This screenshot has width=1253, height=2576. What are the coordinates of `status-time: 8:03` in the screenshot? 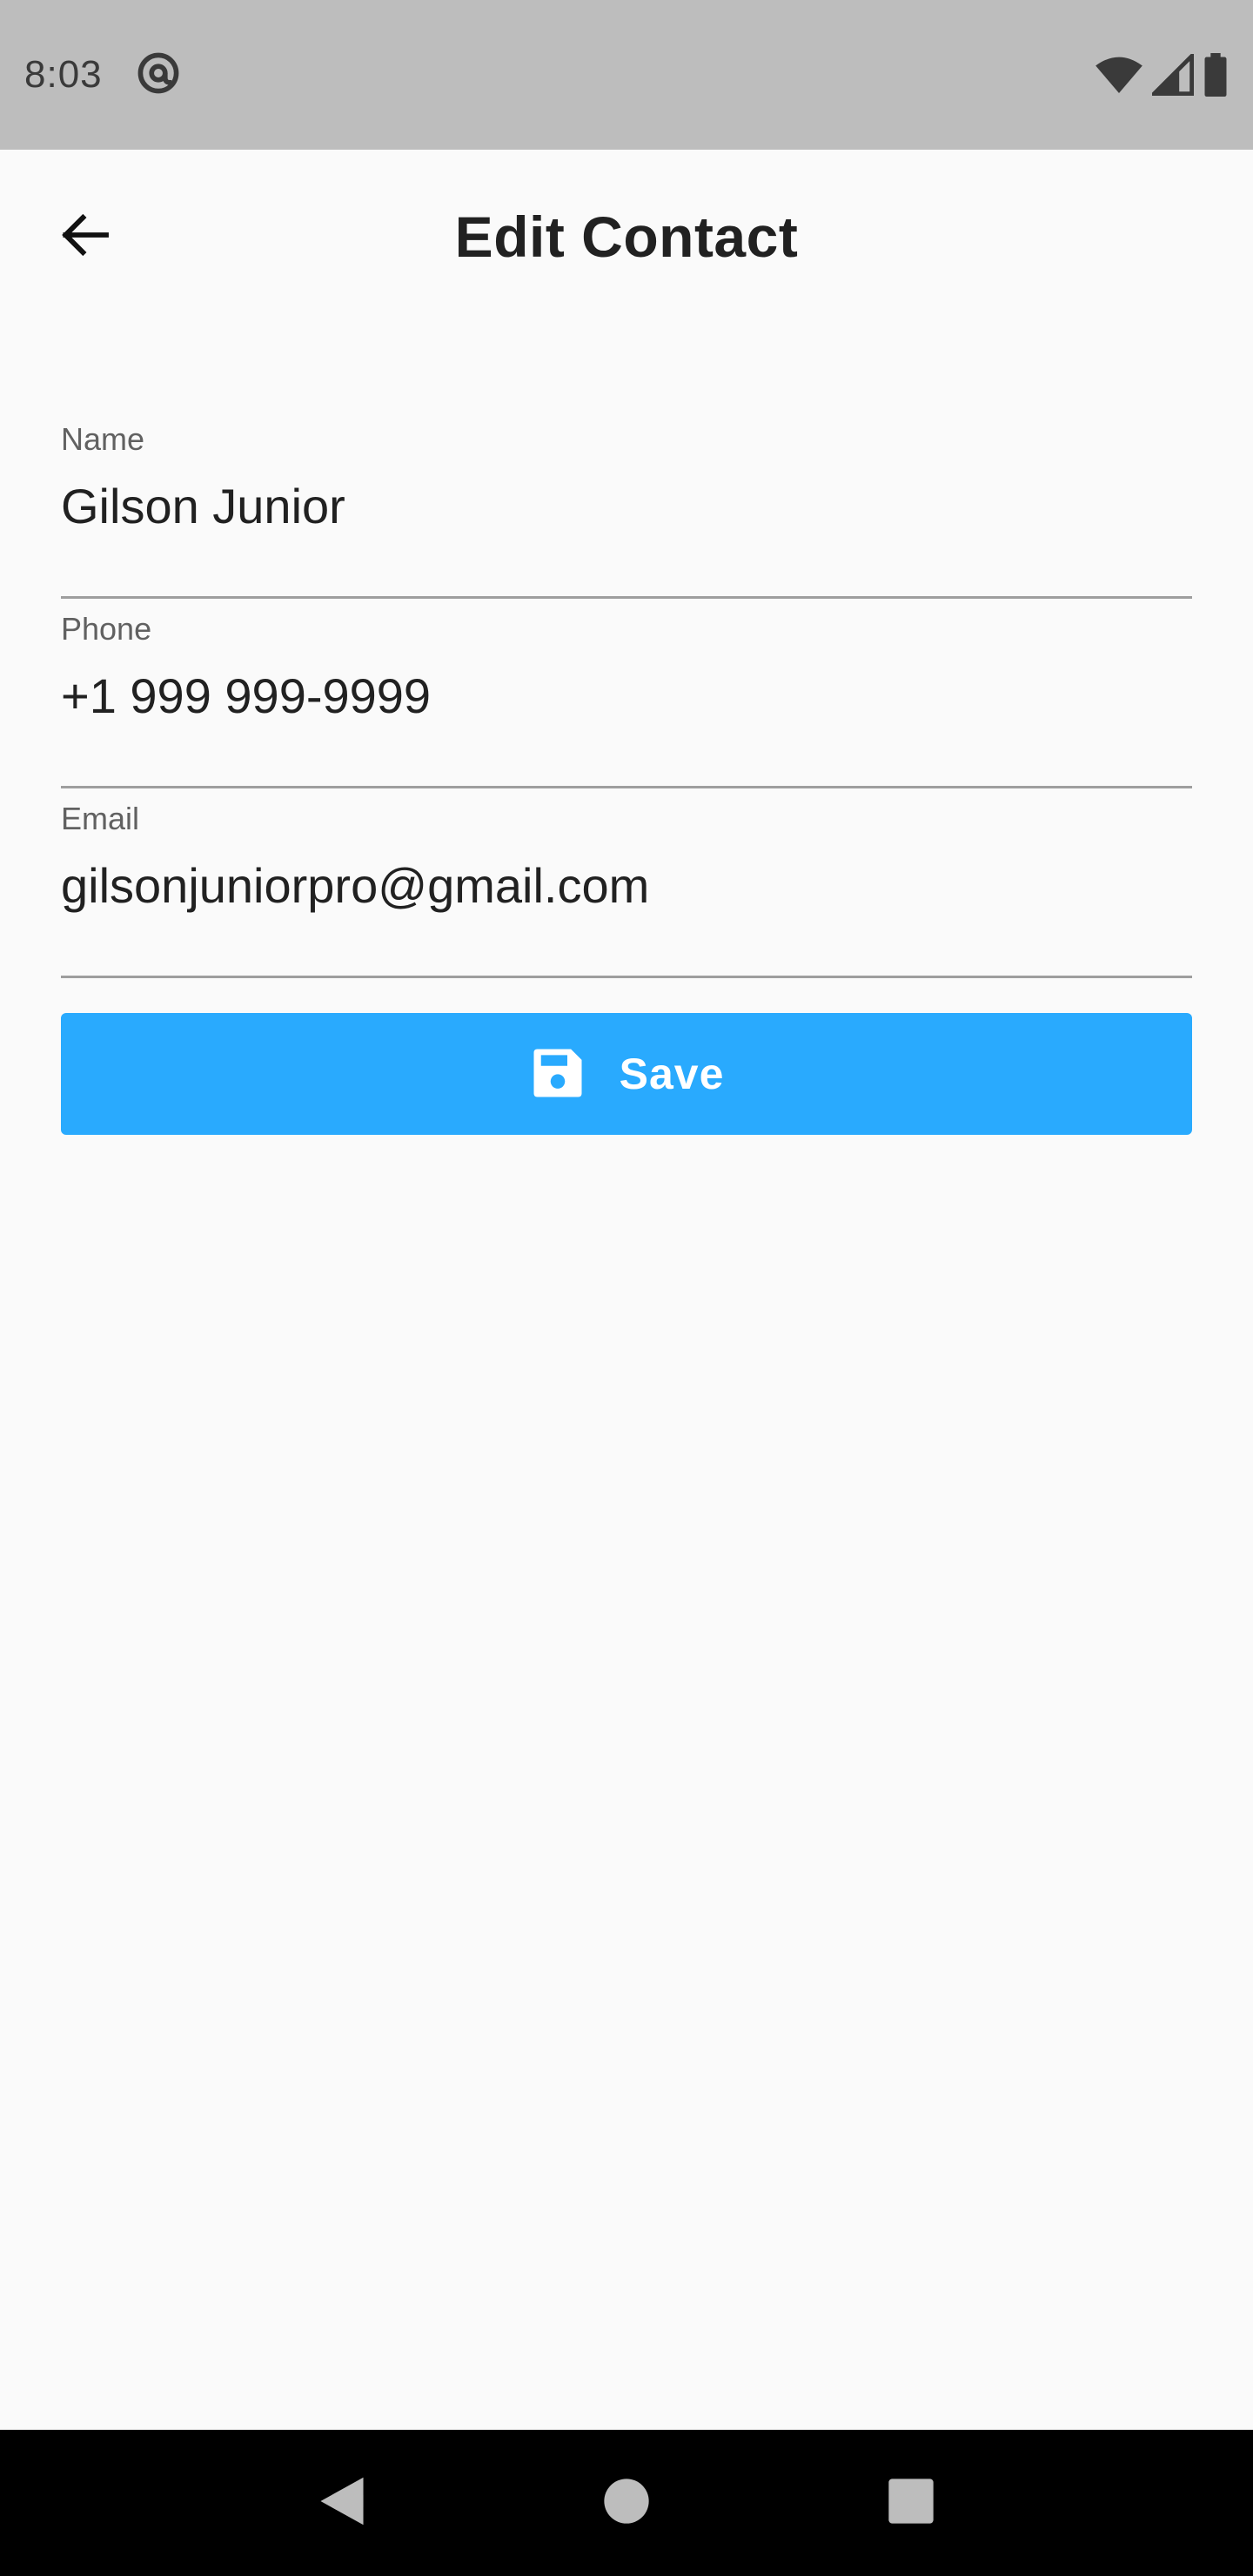 It's located at (63, 74).